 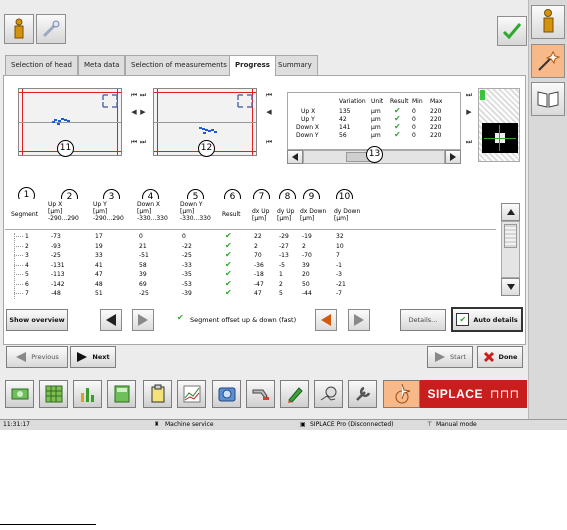 I want to click on variation-value: 56, so click(x=343, y=135).